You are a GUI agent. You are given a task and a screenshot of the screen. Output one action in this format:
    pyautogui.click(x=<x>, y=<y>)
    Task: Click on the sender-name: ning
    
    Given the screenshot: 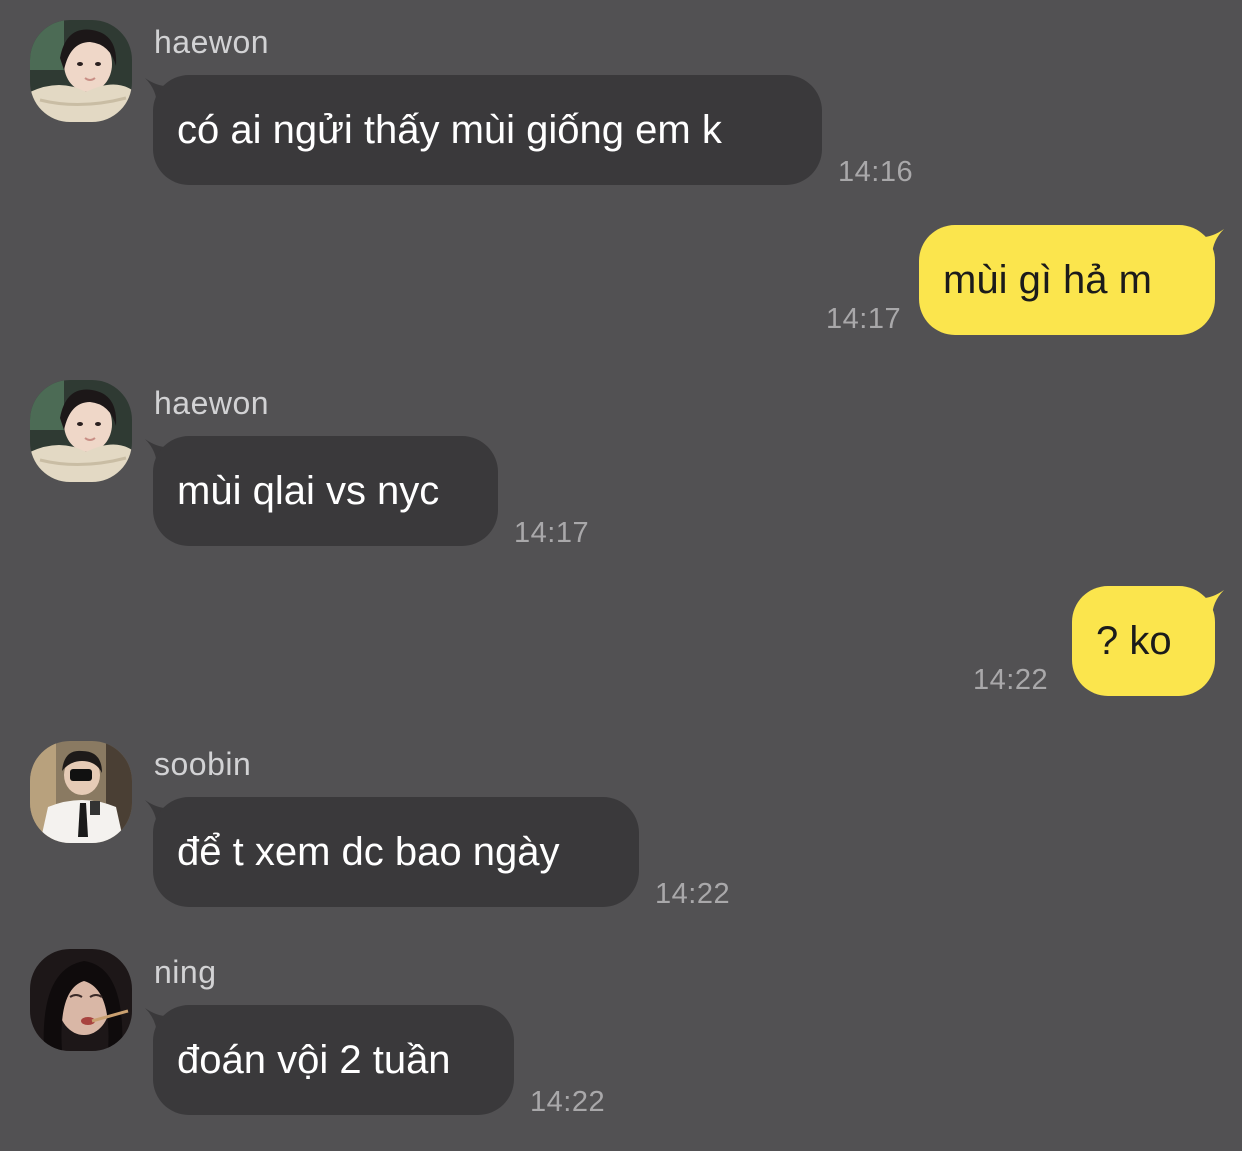 What is the action you would take?
    pyautogui.click(x=185, y=972)
    